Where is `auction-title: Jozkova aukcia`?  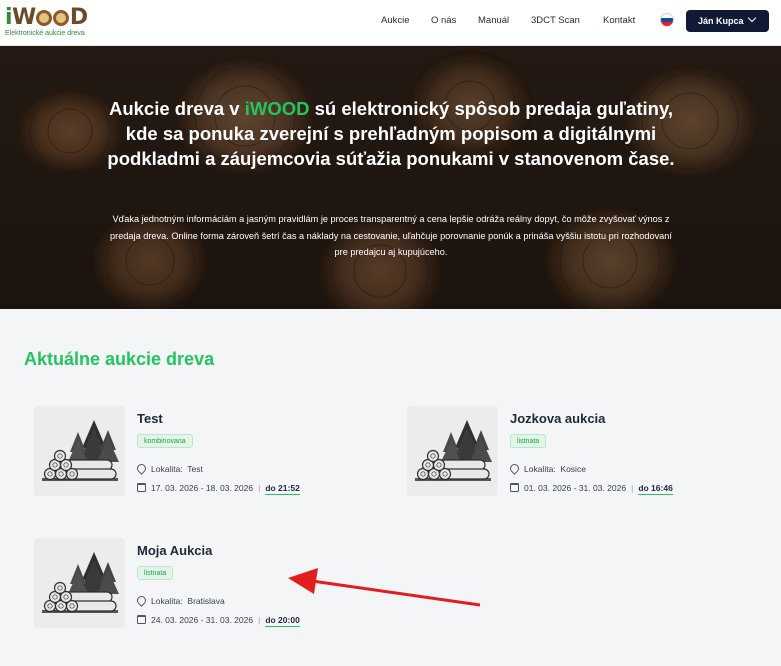
auction-title: Jozkova aukcia is located at coordinates (557, 418).